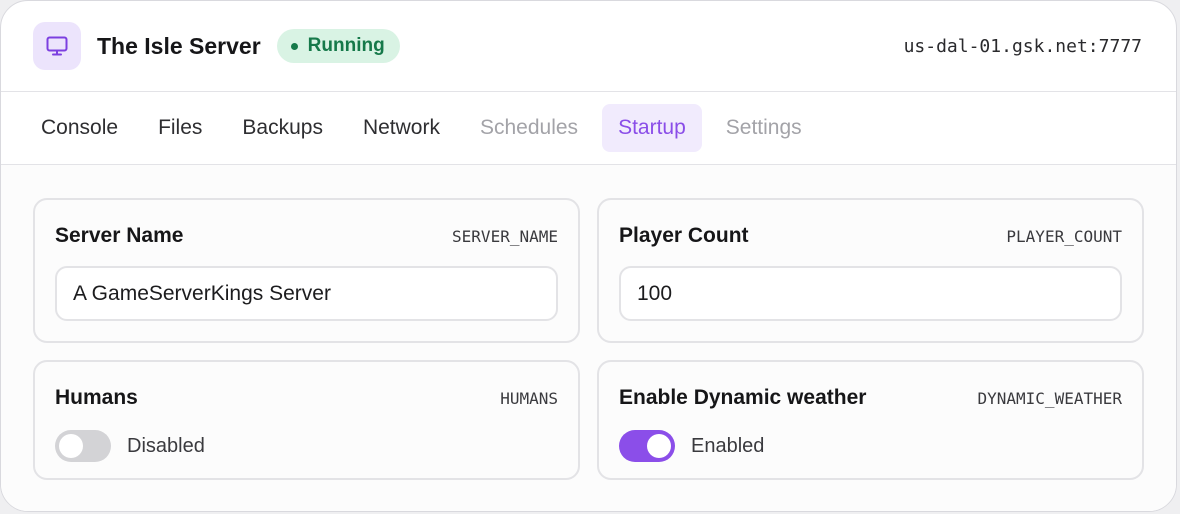 This screenshot has height=514, width=1180. What do you see at coordinates (401, 128) in the screenshot?
I see `tab-network: Network` at bounding box center [401, 128].